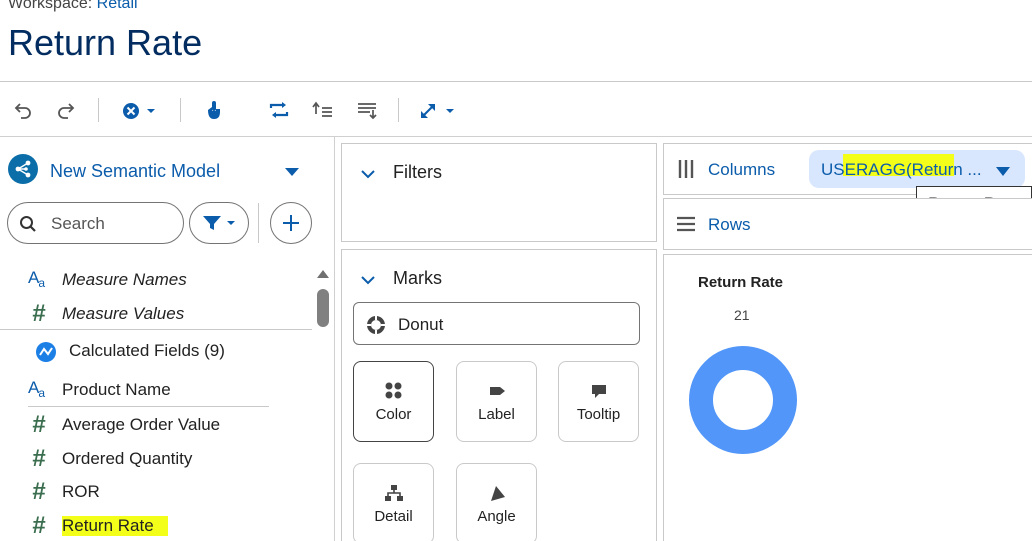 Image resolution: width=1032 pixels, height=541 pixels. I want to click on field-item: Aa Measure Names, so click(155, 280).